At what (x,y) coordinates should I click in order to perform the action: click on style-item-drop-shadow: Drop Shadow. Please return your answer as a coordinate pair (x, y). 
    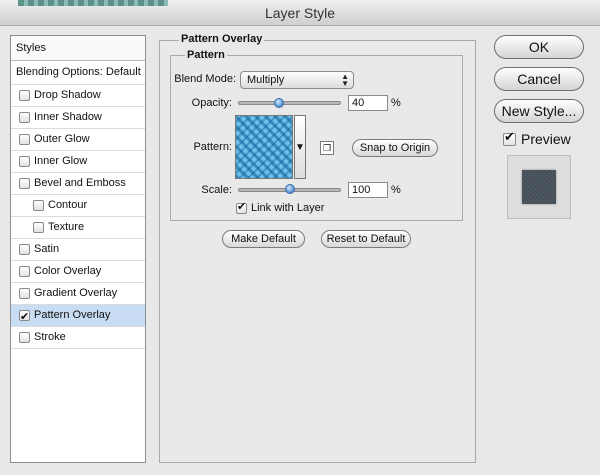
    Looking at the image, I should click on (78, 96).